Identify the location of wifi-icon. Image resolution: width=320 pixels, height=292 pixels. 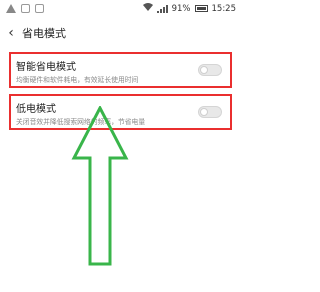
(147, 8).